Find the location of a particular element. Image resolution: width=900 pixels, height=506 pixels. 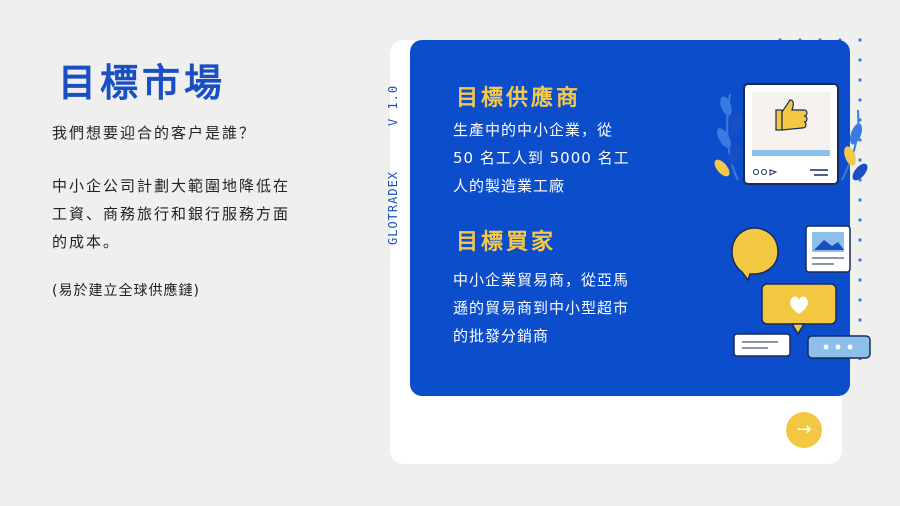

next-button: → is located at coordinates (804, 430).